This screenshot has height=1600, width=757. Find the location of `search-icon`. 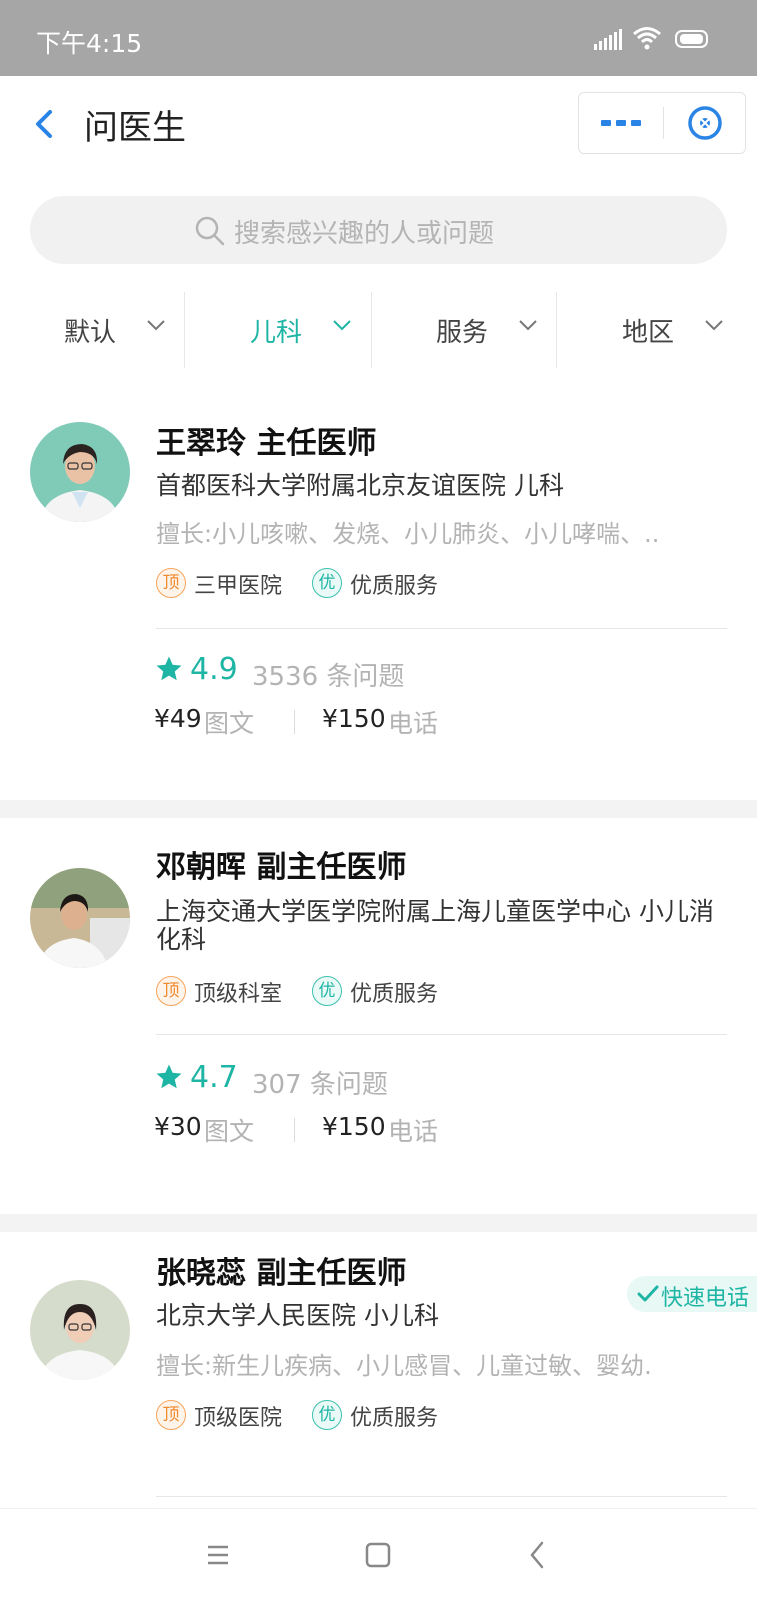

search-icon is located at coordinates (210, 231).